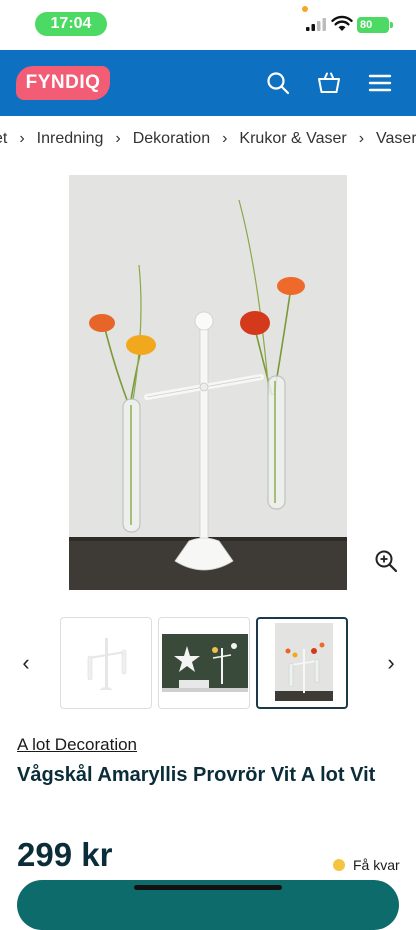  I want to click on breadcrumb-item: et, so click(3, 139).